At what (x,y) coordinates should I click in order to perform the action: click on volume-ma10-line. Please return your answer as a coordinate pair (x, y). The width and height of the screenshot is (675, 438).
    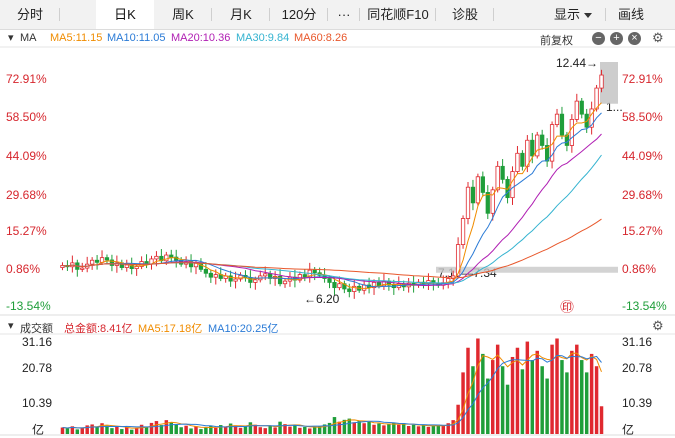
    Looking at the image, I should click on (332, 391).